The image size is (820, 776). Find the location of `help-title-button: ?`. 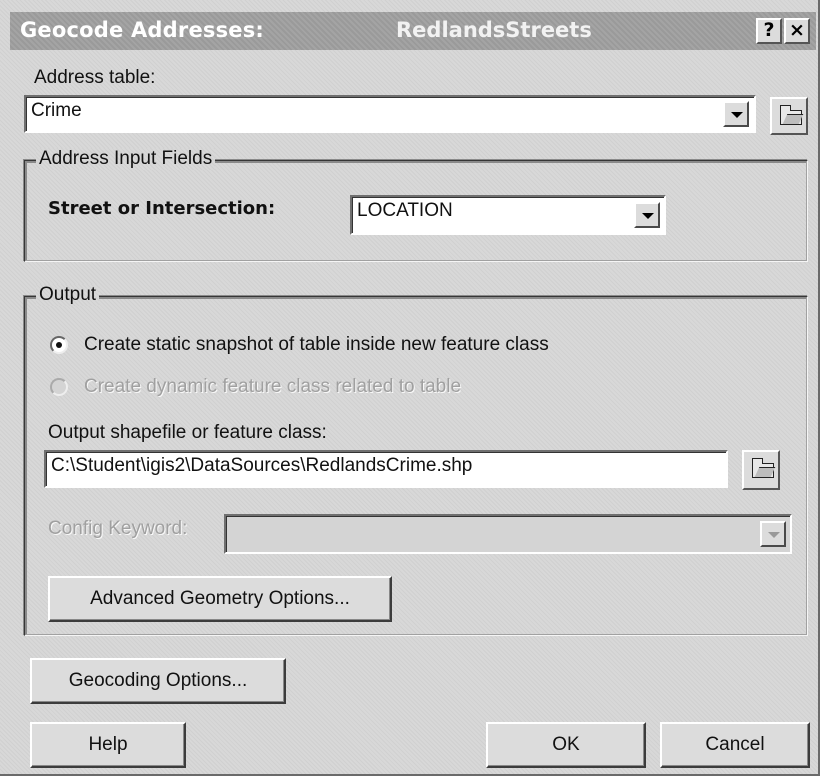

help-title-button: ? is located at coordinates (769, 31).